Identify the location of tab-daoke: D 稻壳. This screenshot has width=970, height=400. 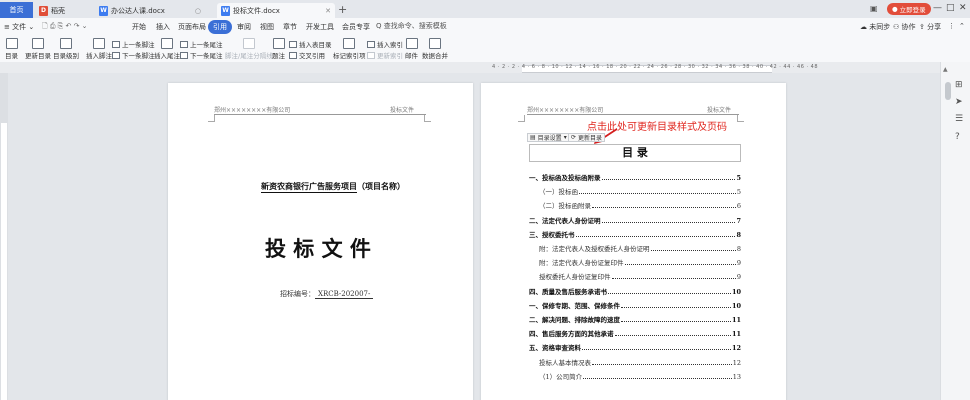
(64, 10).